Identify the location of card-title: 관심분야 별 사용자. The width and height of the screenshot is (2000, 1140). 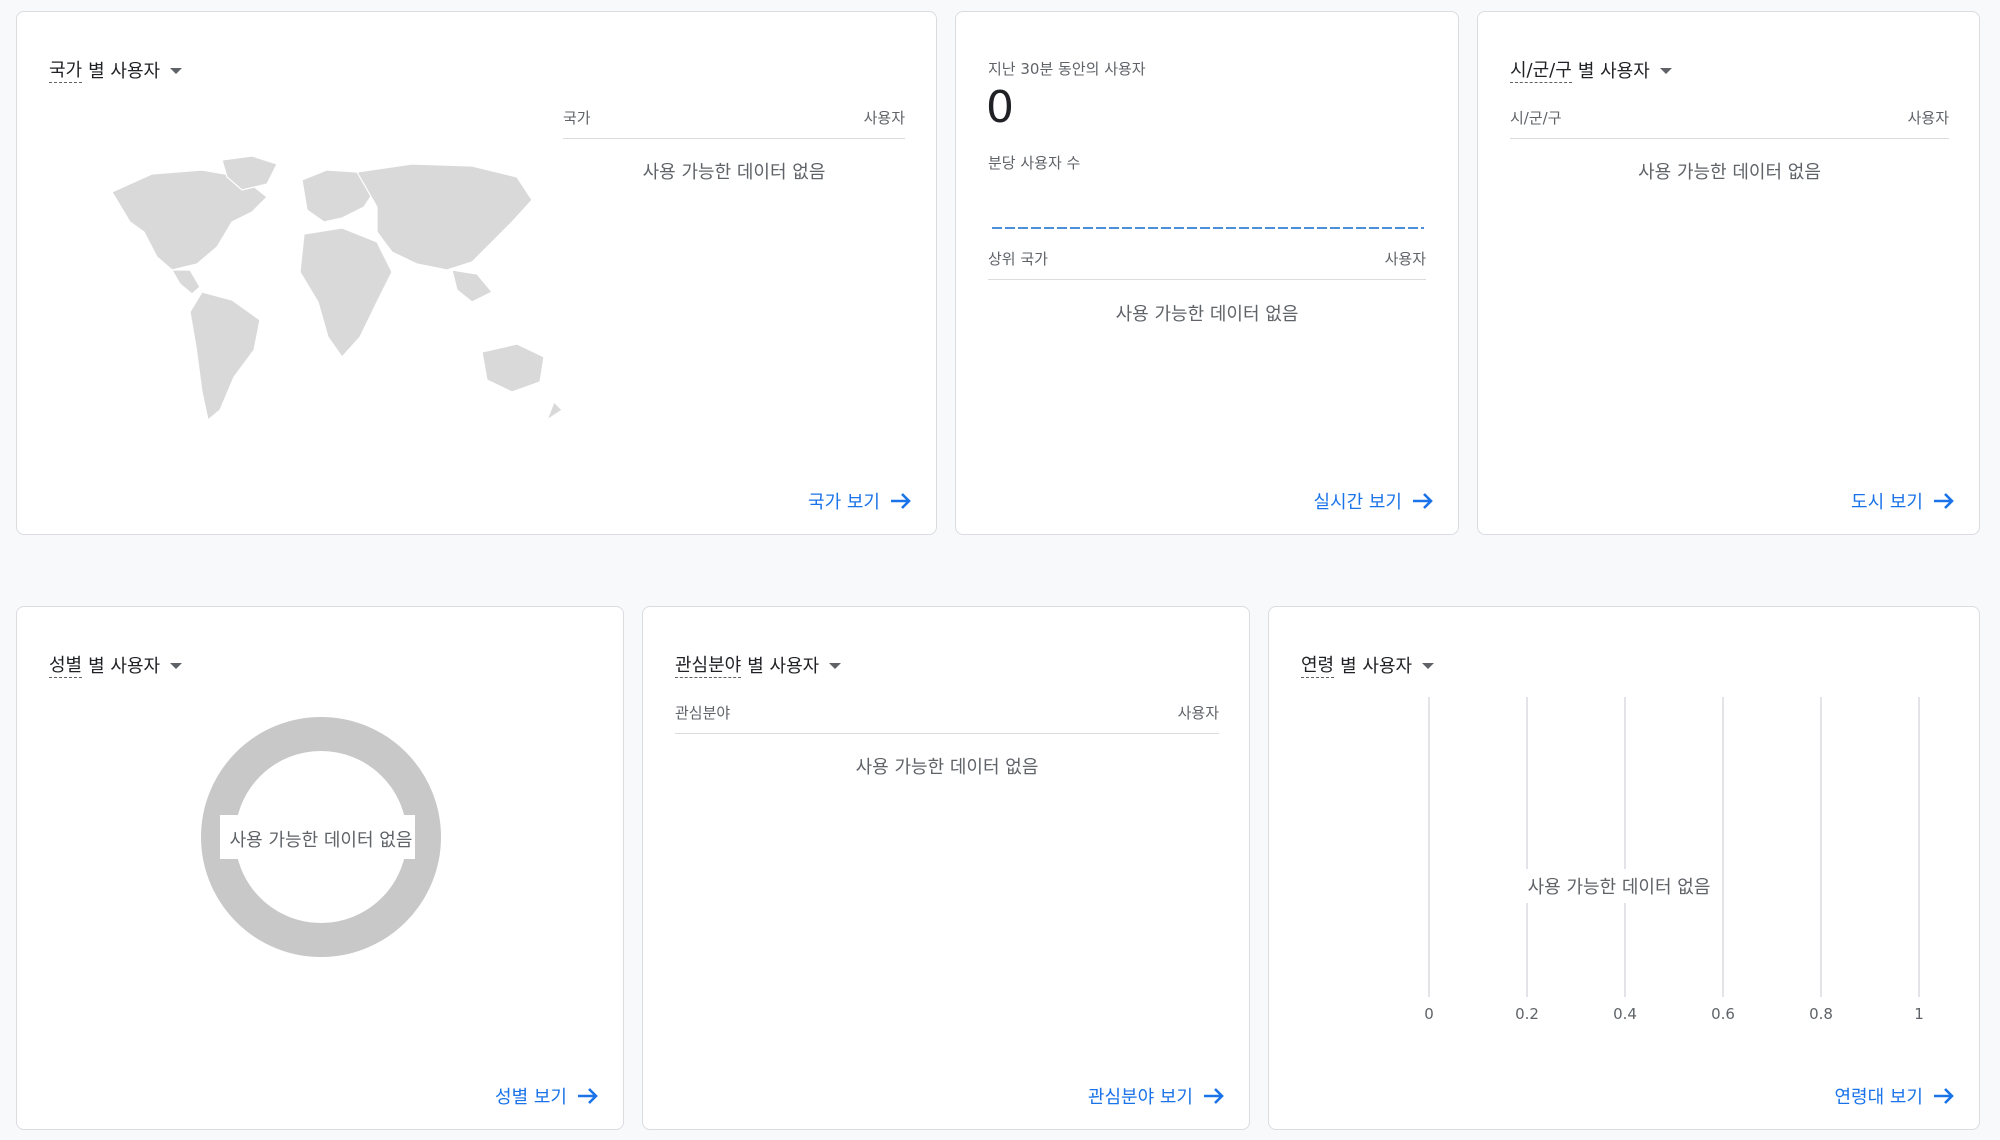
(758, 664).